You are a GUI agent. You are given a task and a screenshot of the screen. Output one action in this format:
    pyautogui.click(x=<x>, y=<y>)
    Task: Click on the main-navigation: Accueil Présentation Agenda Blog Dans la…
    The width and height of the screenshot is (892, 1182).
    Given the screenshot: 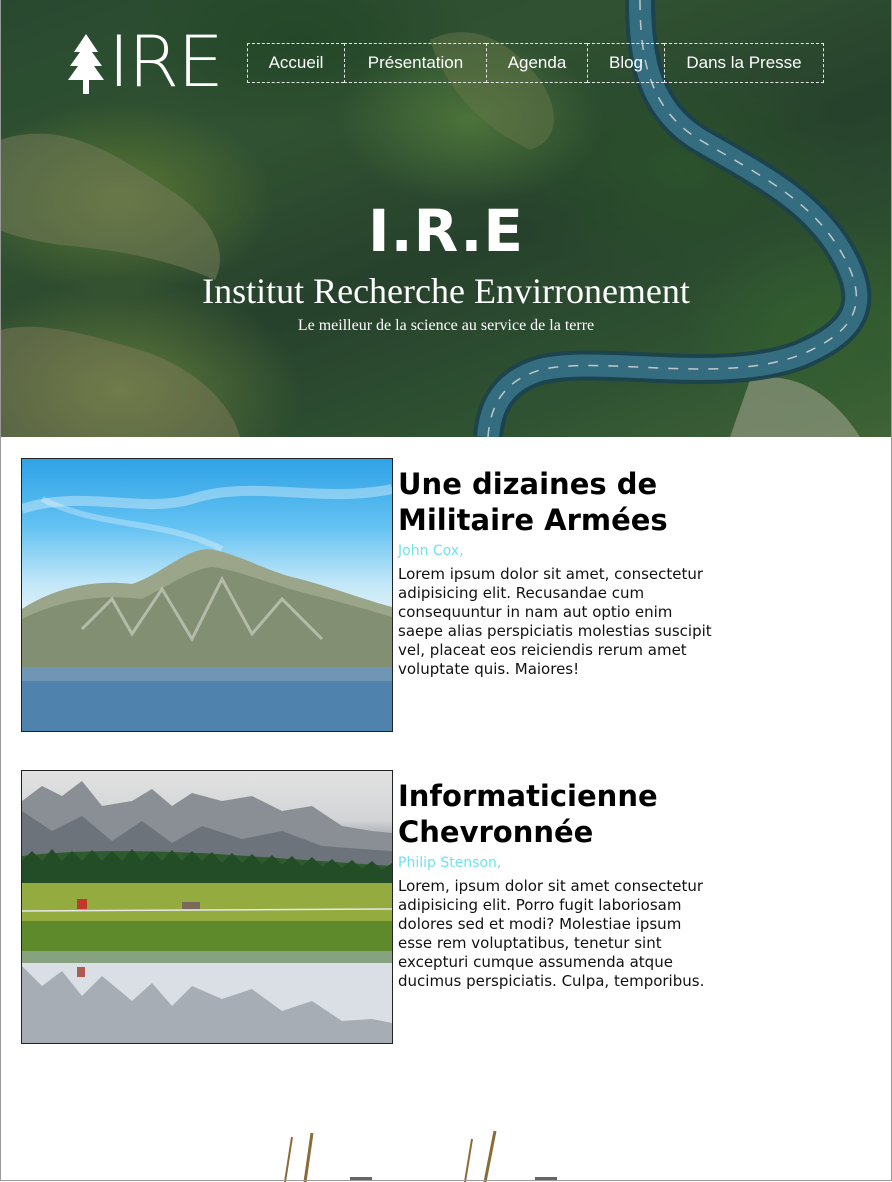 What is the action you would take?
    pyautogui.click(x=535, y=63)
    